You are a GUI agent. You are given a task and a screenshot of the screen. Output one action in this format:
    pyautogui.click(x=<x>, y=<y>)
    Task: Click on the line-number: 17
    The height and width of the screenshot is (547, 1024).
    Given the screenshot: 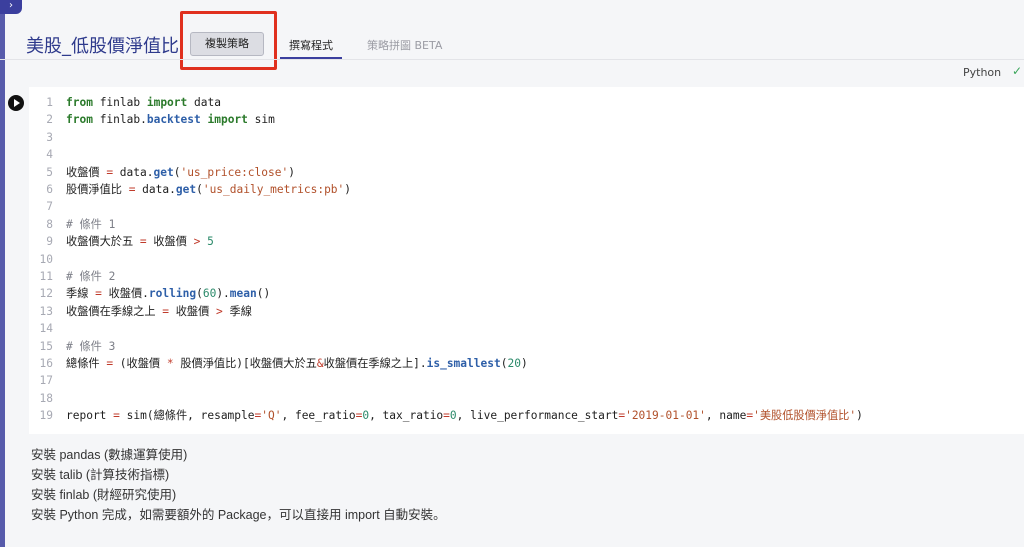 What is the action you would take?
    pyautogui.click(x=46, y=381)
    